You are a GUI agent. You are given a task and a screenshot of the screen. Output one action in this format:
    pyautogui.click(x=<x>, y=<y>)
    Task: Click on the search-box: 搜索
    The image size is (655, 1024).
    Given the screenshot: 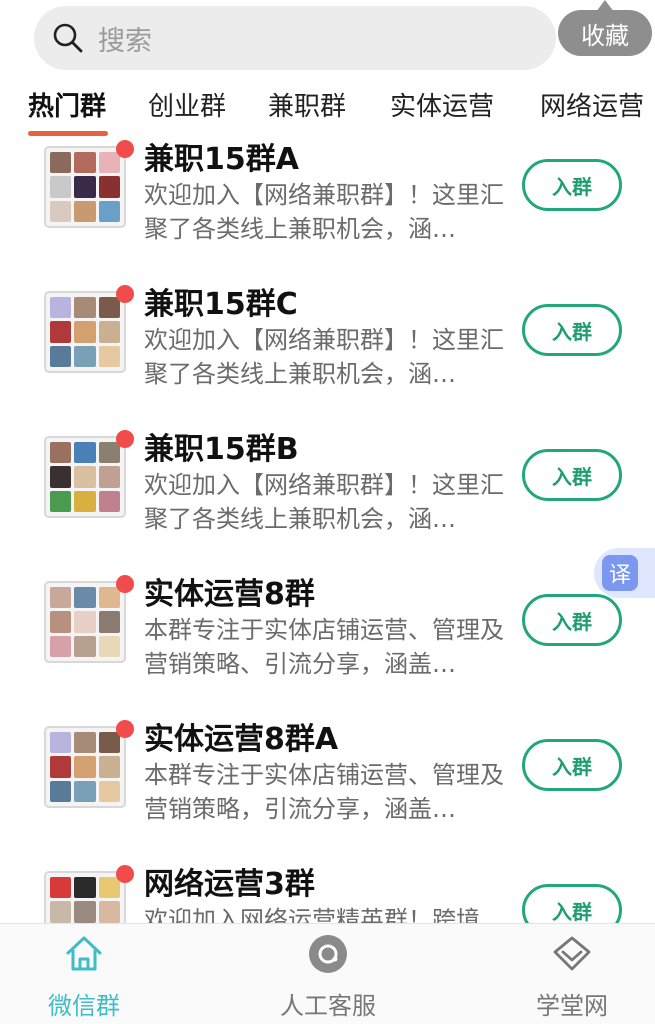 What is the action you would take?
    pyautogui.click(x=295, y=38)
    